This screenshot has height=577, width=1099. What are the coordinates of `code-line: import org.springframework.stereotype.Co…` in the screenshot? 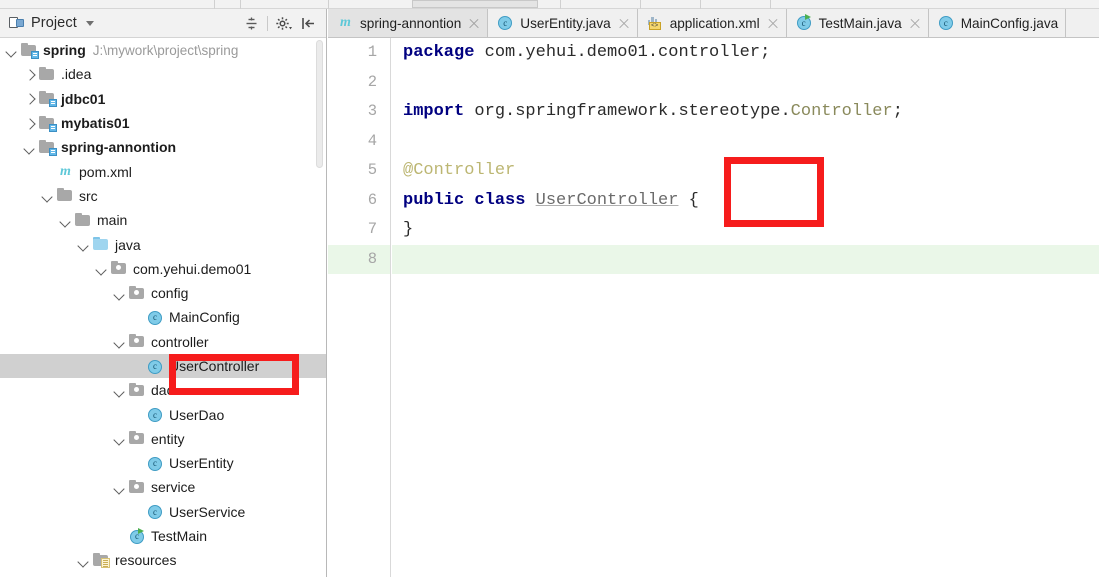 It's located at (745, 112).